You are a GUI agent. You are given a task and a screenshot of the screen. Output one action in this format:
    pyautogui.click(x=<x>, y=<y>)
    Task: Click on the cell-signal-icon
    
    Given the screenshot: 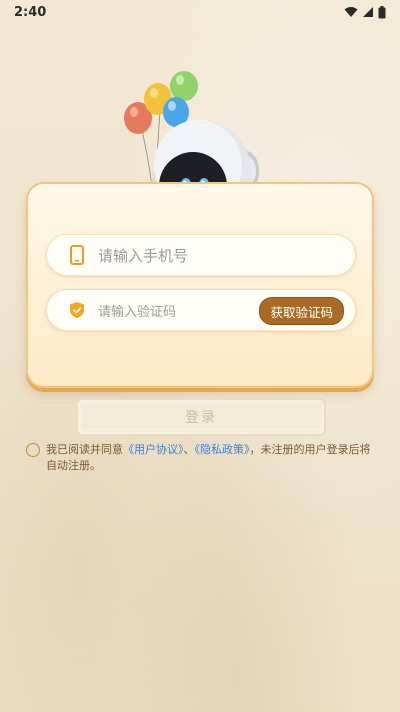 What is the action you would take?
    pyautogui.click(x=368, y=12)
    